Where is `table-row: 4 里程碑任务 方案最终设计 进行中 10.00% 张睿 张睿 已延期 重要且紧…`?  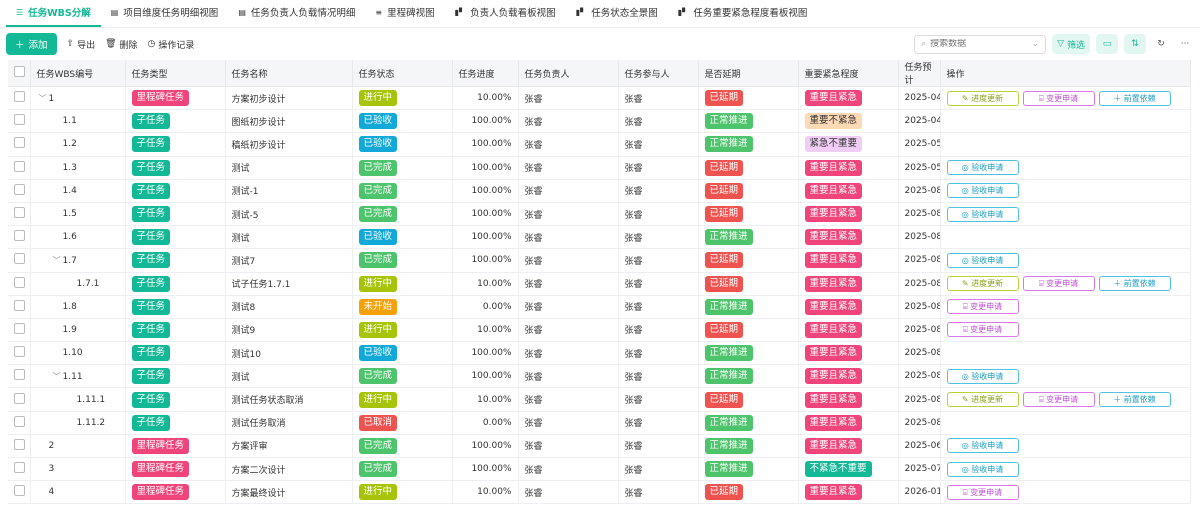
table-row: 4 里程碑任务 方案最终设计 进行中 10.00% 张睿 张睿 已延期 重要且紧… is located at coordinates (599, 492).